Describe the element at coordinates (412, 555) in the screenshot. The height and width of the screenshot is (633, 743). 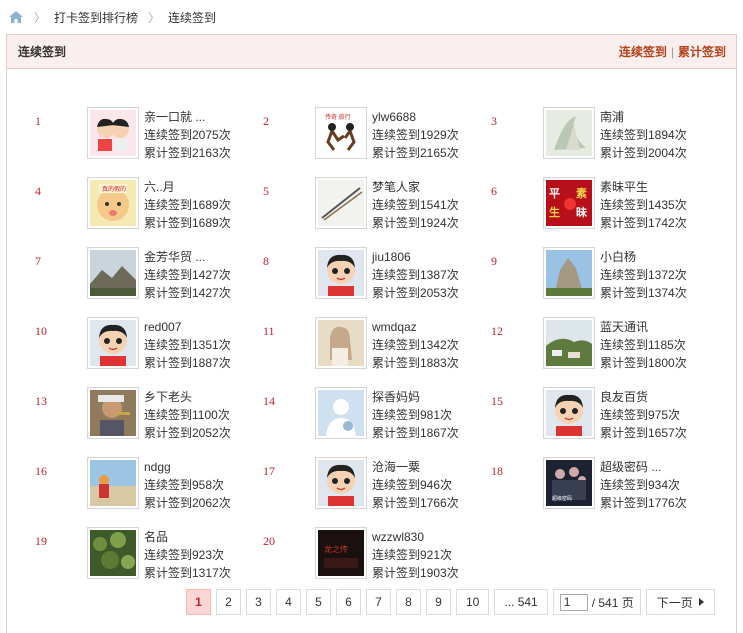
I see `consecutive-count: 连续签到921次` at that location.